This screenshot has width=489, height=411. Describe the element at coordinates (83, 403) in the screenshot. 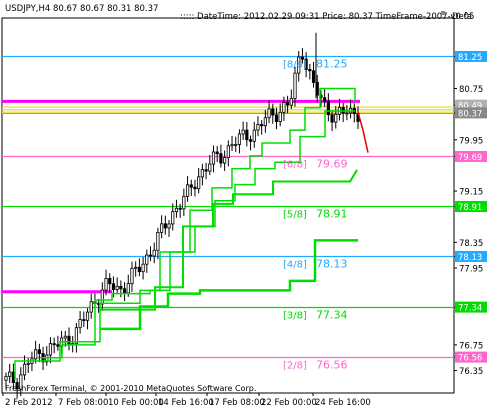

I see `time-label: 7 Feb 08:00` at that location.